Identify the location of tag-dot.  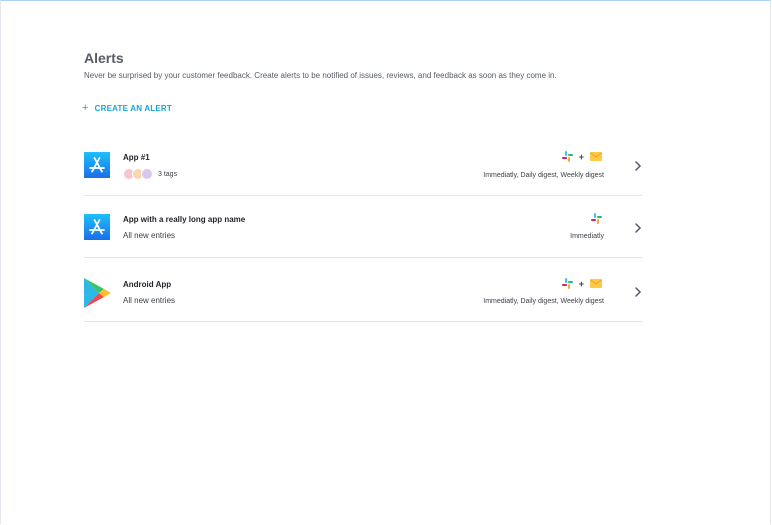
(147, 174).